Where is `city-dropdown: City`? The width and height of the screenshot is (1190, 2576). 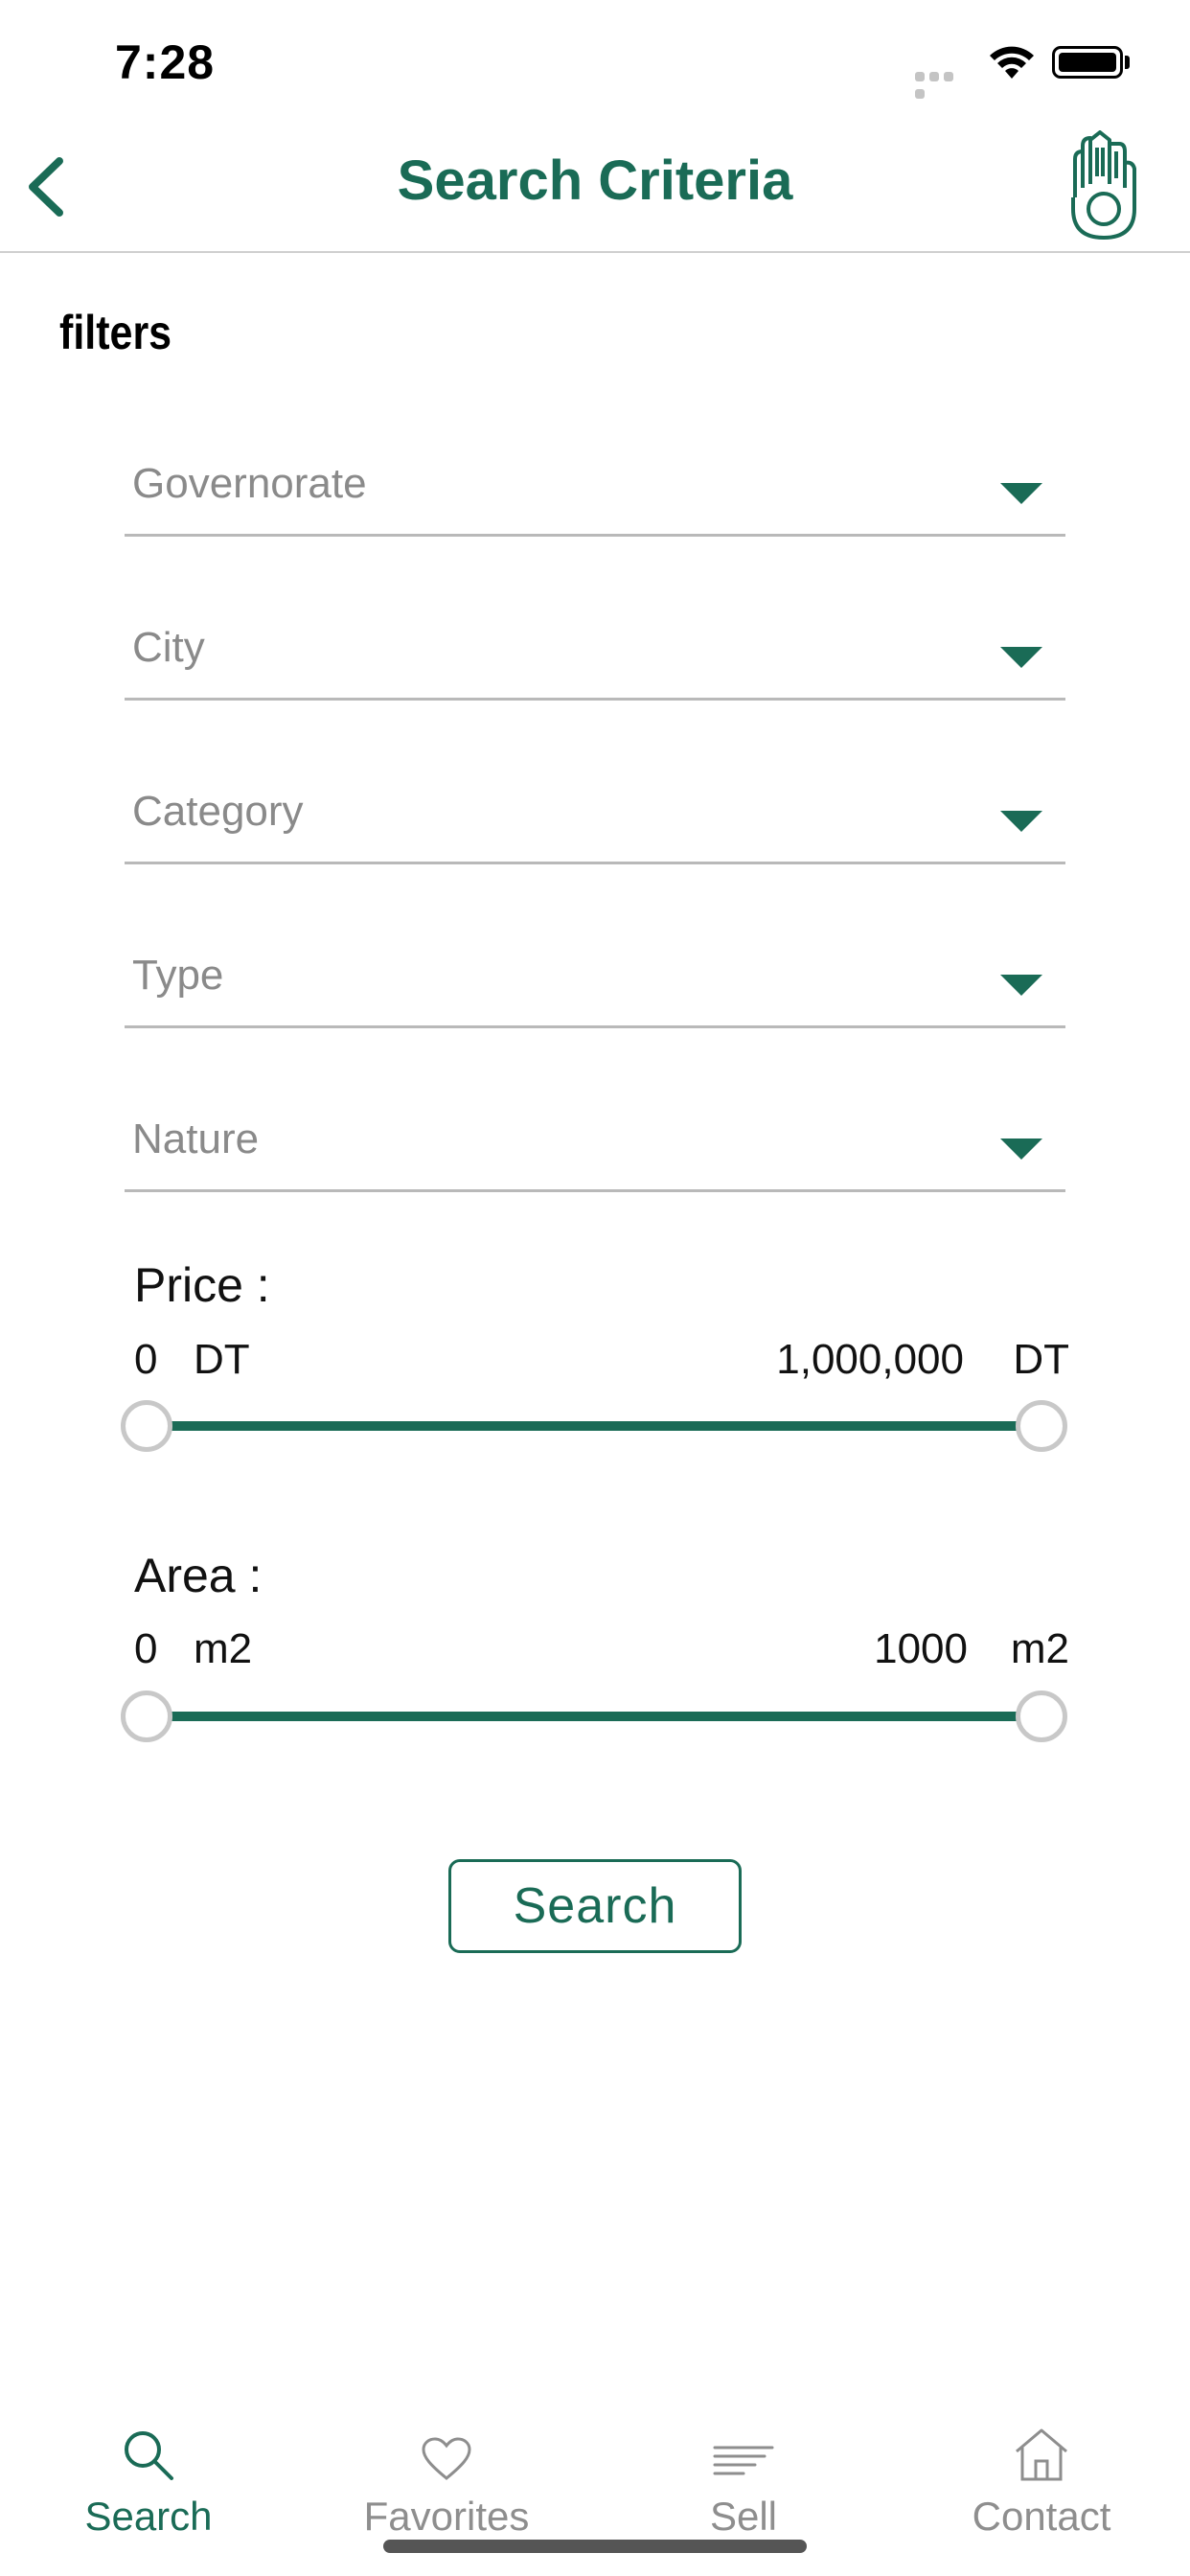
city-dropdown: City is located at coordinates (595, 653).